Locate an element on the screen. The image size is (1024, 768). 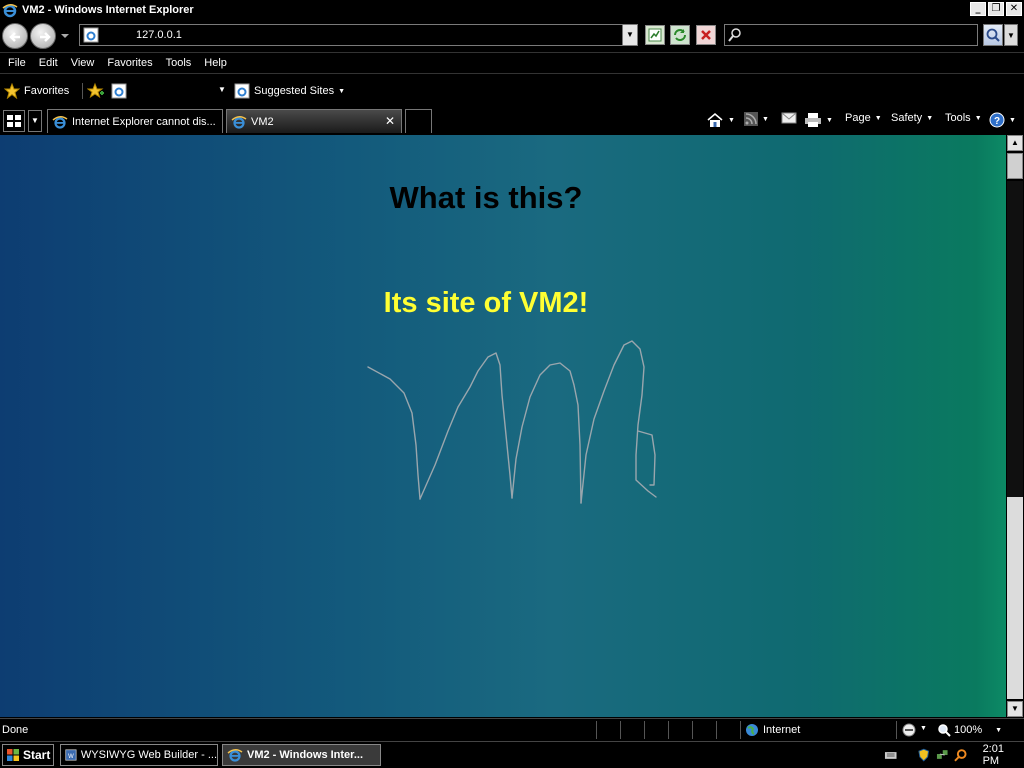
back-button is located at coordinates (15, 36).